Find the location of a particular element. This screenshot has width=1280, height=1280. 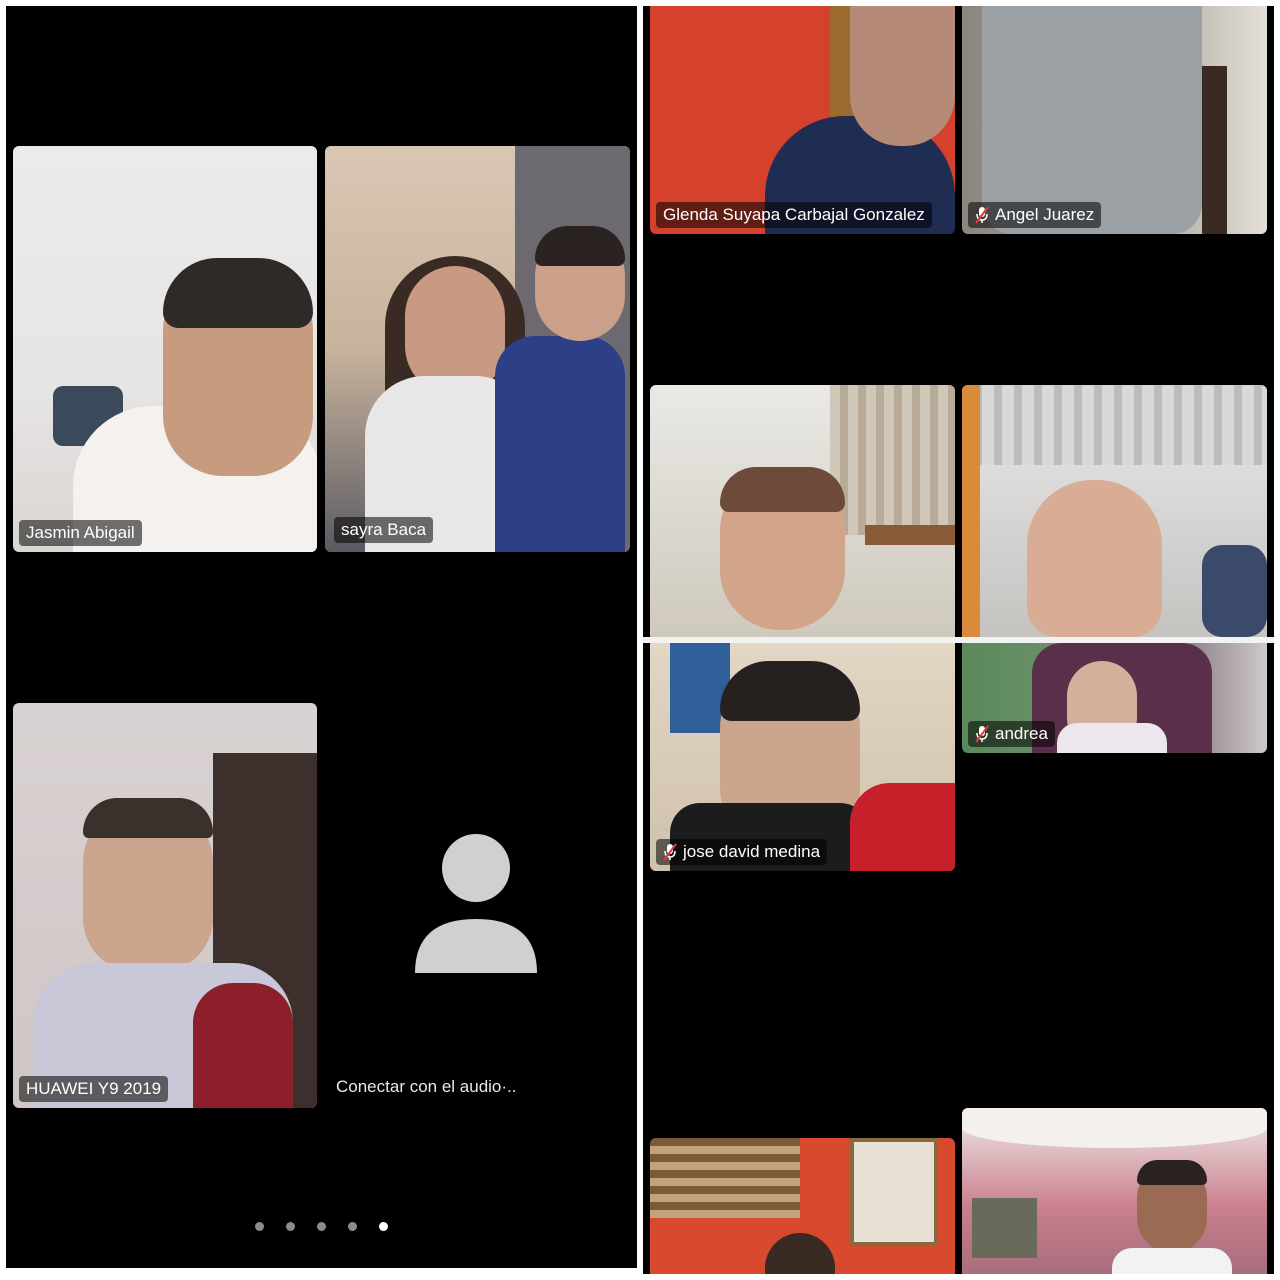

video-tile-huawei-y9-2019: HUAWEI Y9 2019 is located at coordinates (165, 905).